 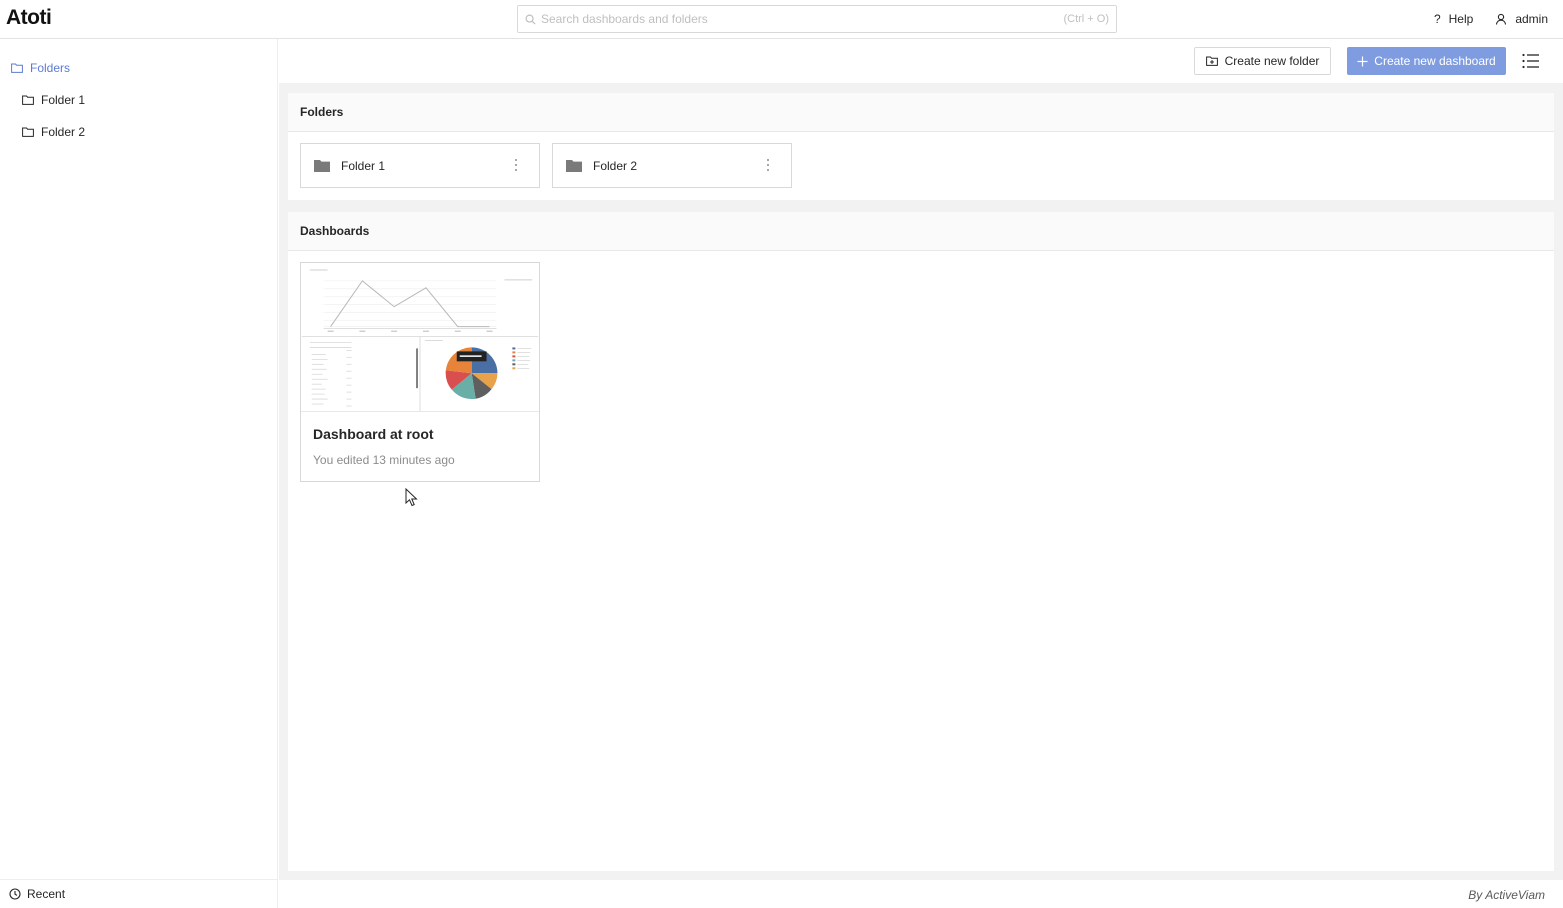 What do you see at coordinates (1506, 895) in the screenshot?
I see `footer-credit: By ActiveViam` at bounding box center [1506, 895].